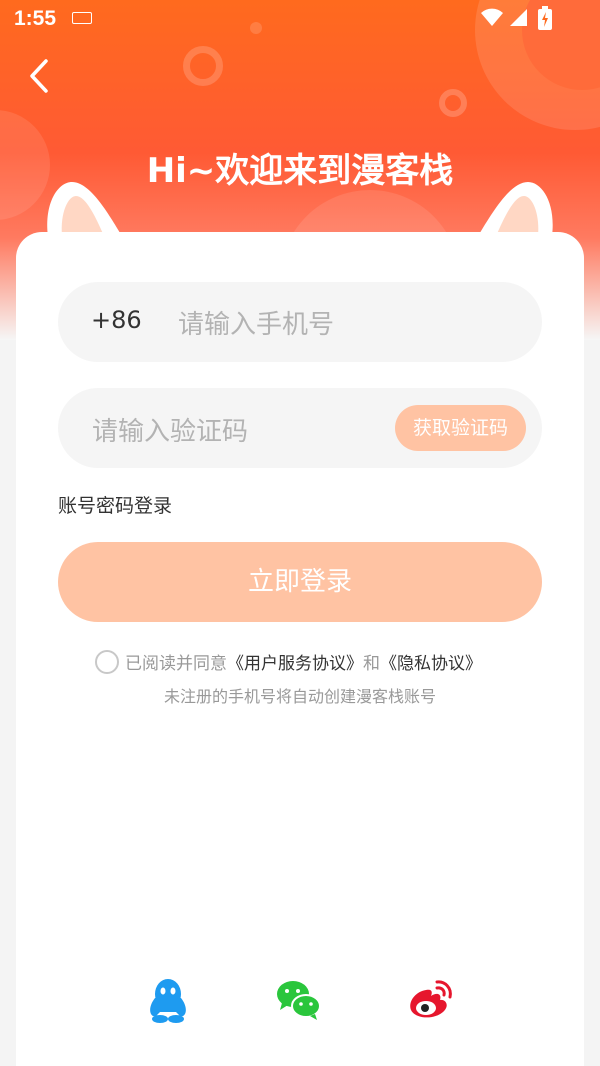 Image resolution: width=600 pixels, height=1066 pixels. I want to click on code-input: 请输入验证码, so click(170, 429).